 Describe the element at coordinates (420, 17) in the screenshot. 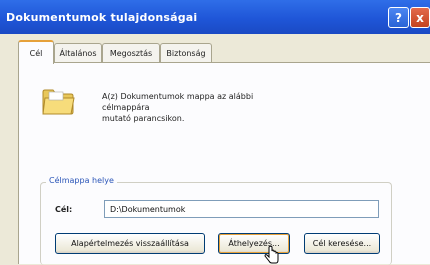

I see `close-button: x` at that location.